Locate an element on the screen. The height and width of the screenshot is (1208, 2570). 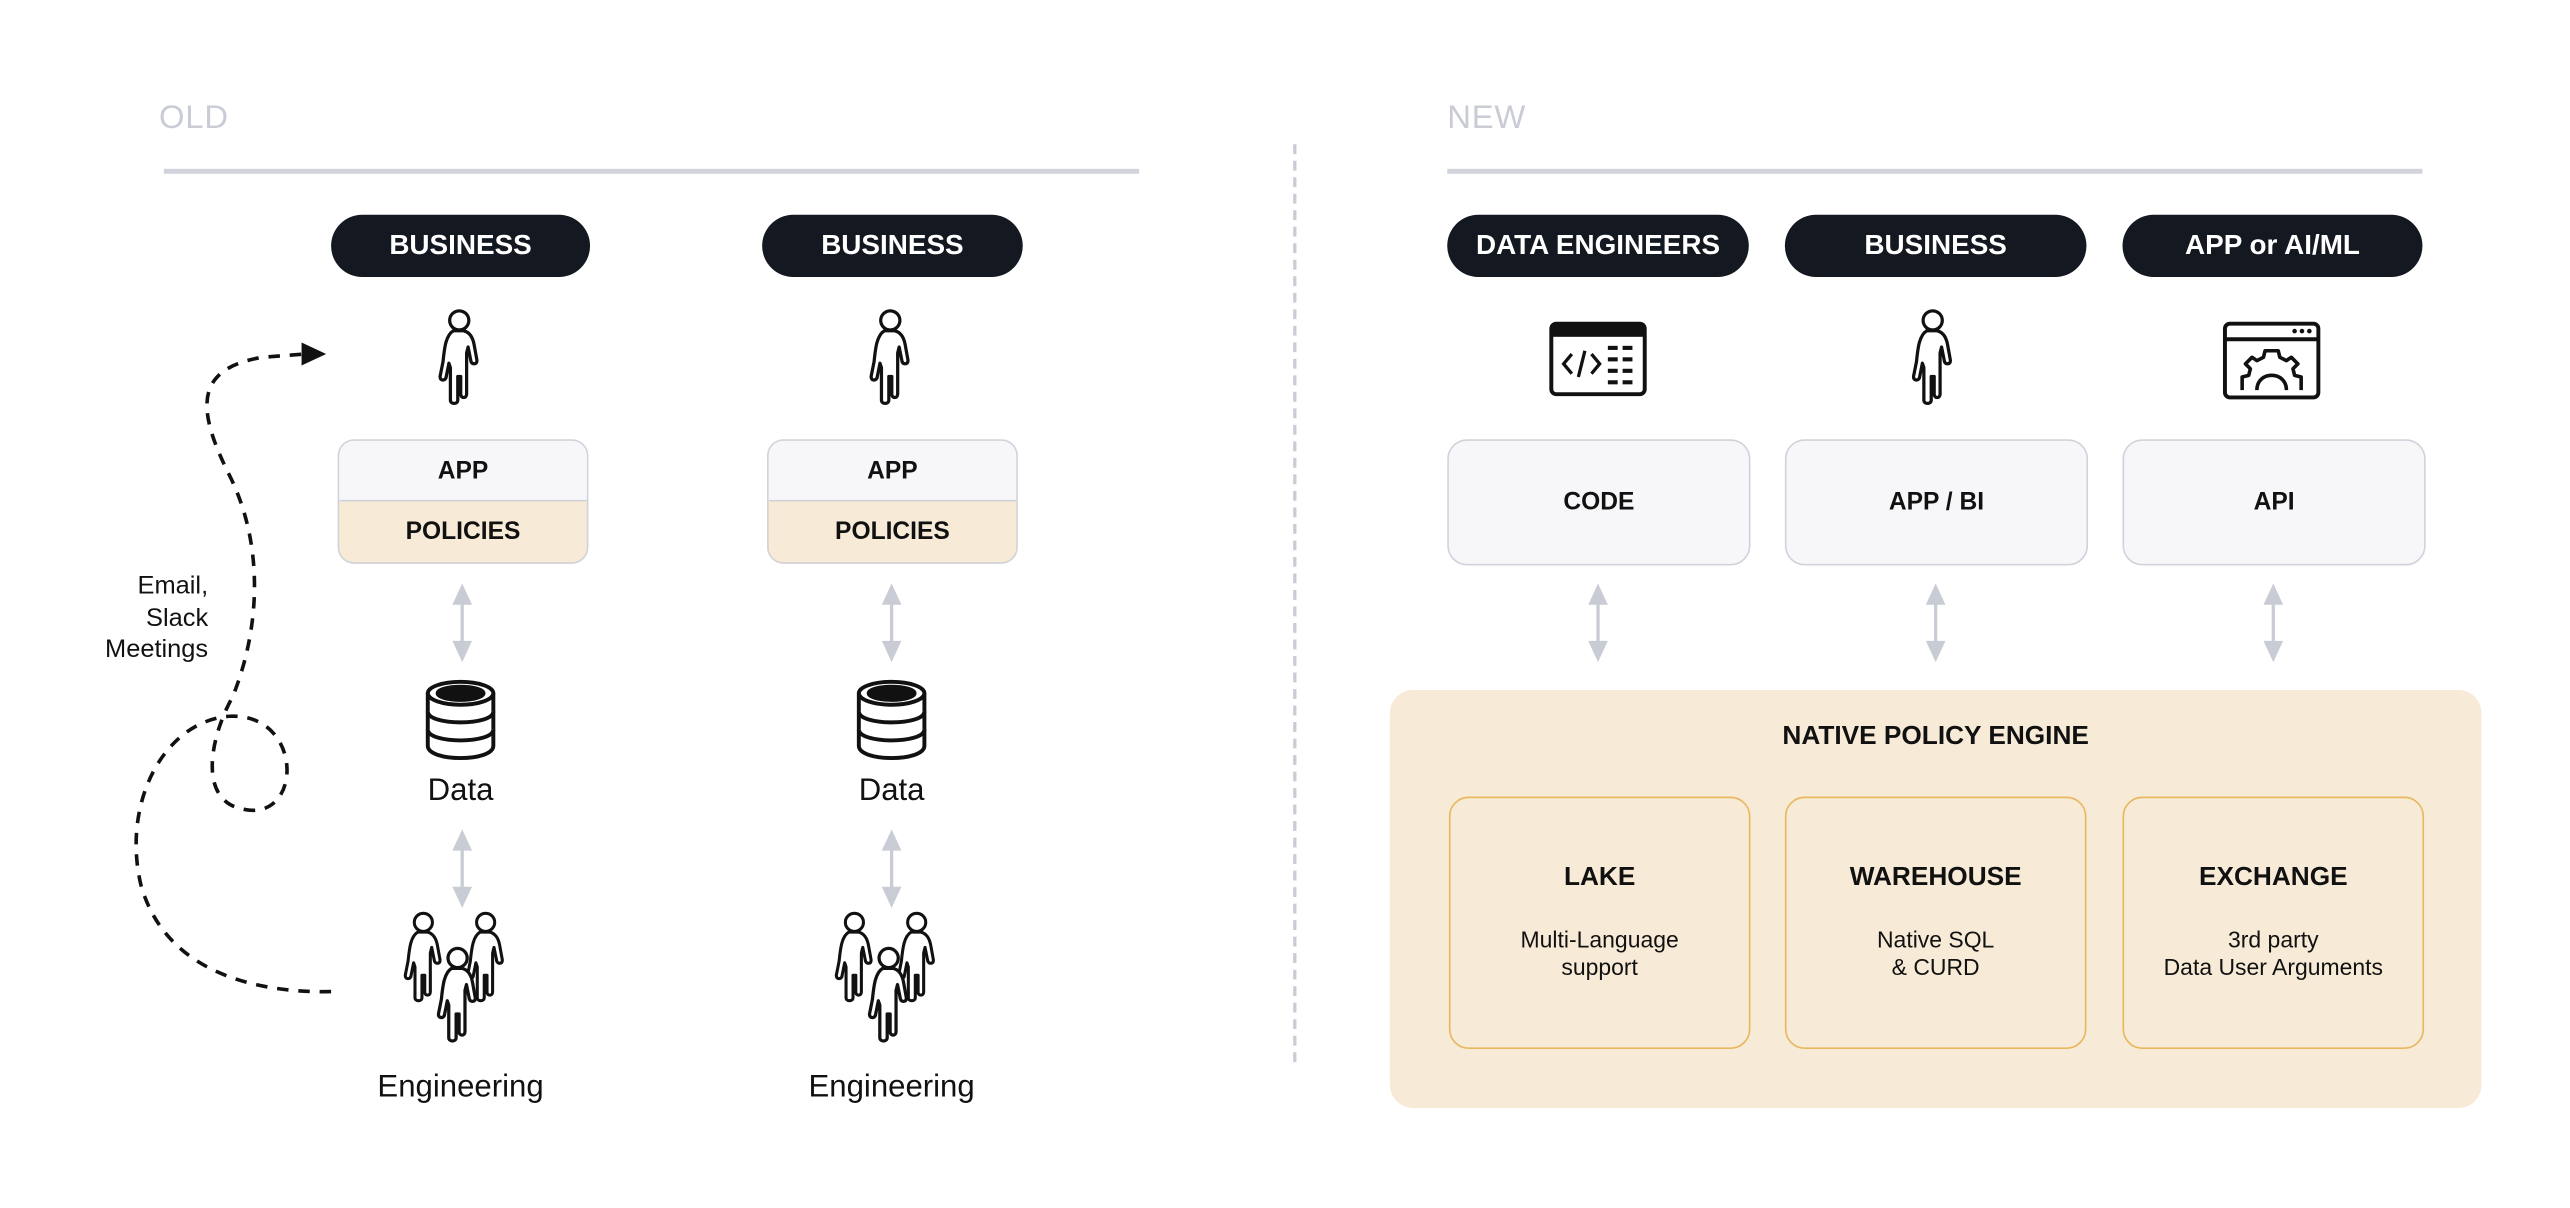
person-icon is located at coordinates (1935, 357).